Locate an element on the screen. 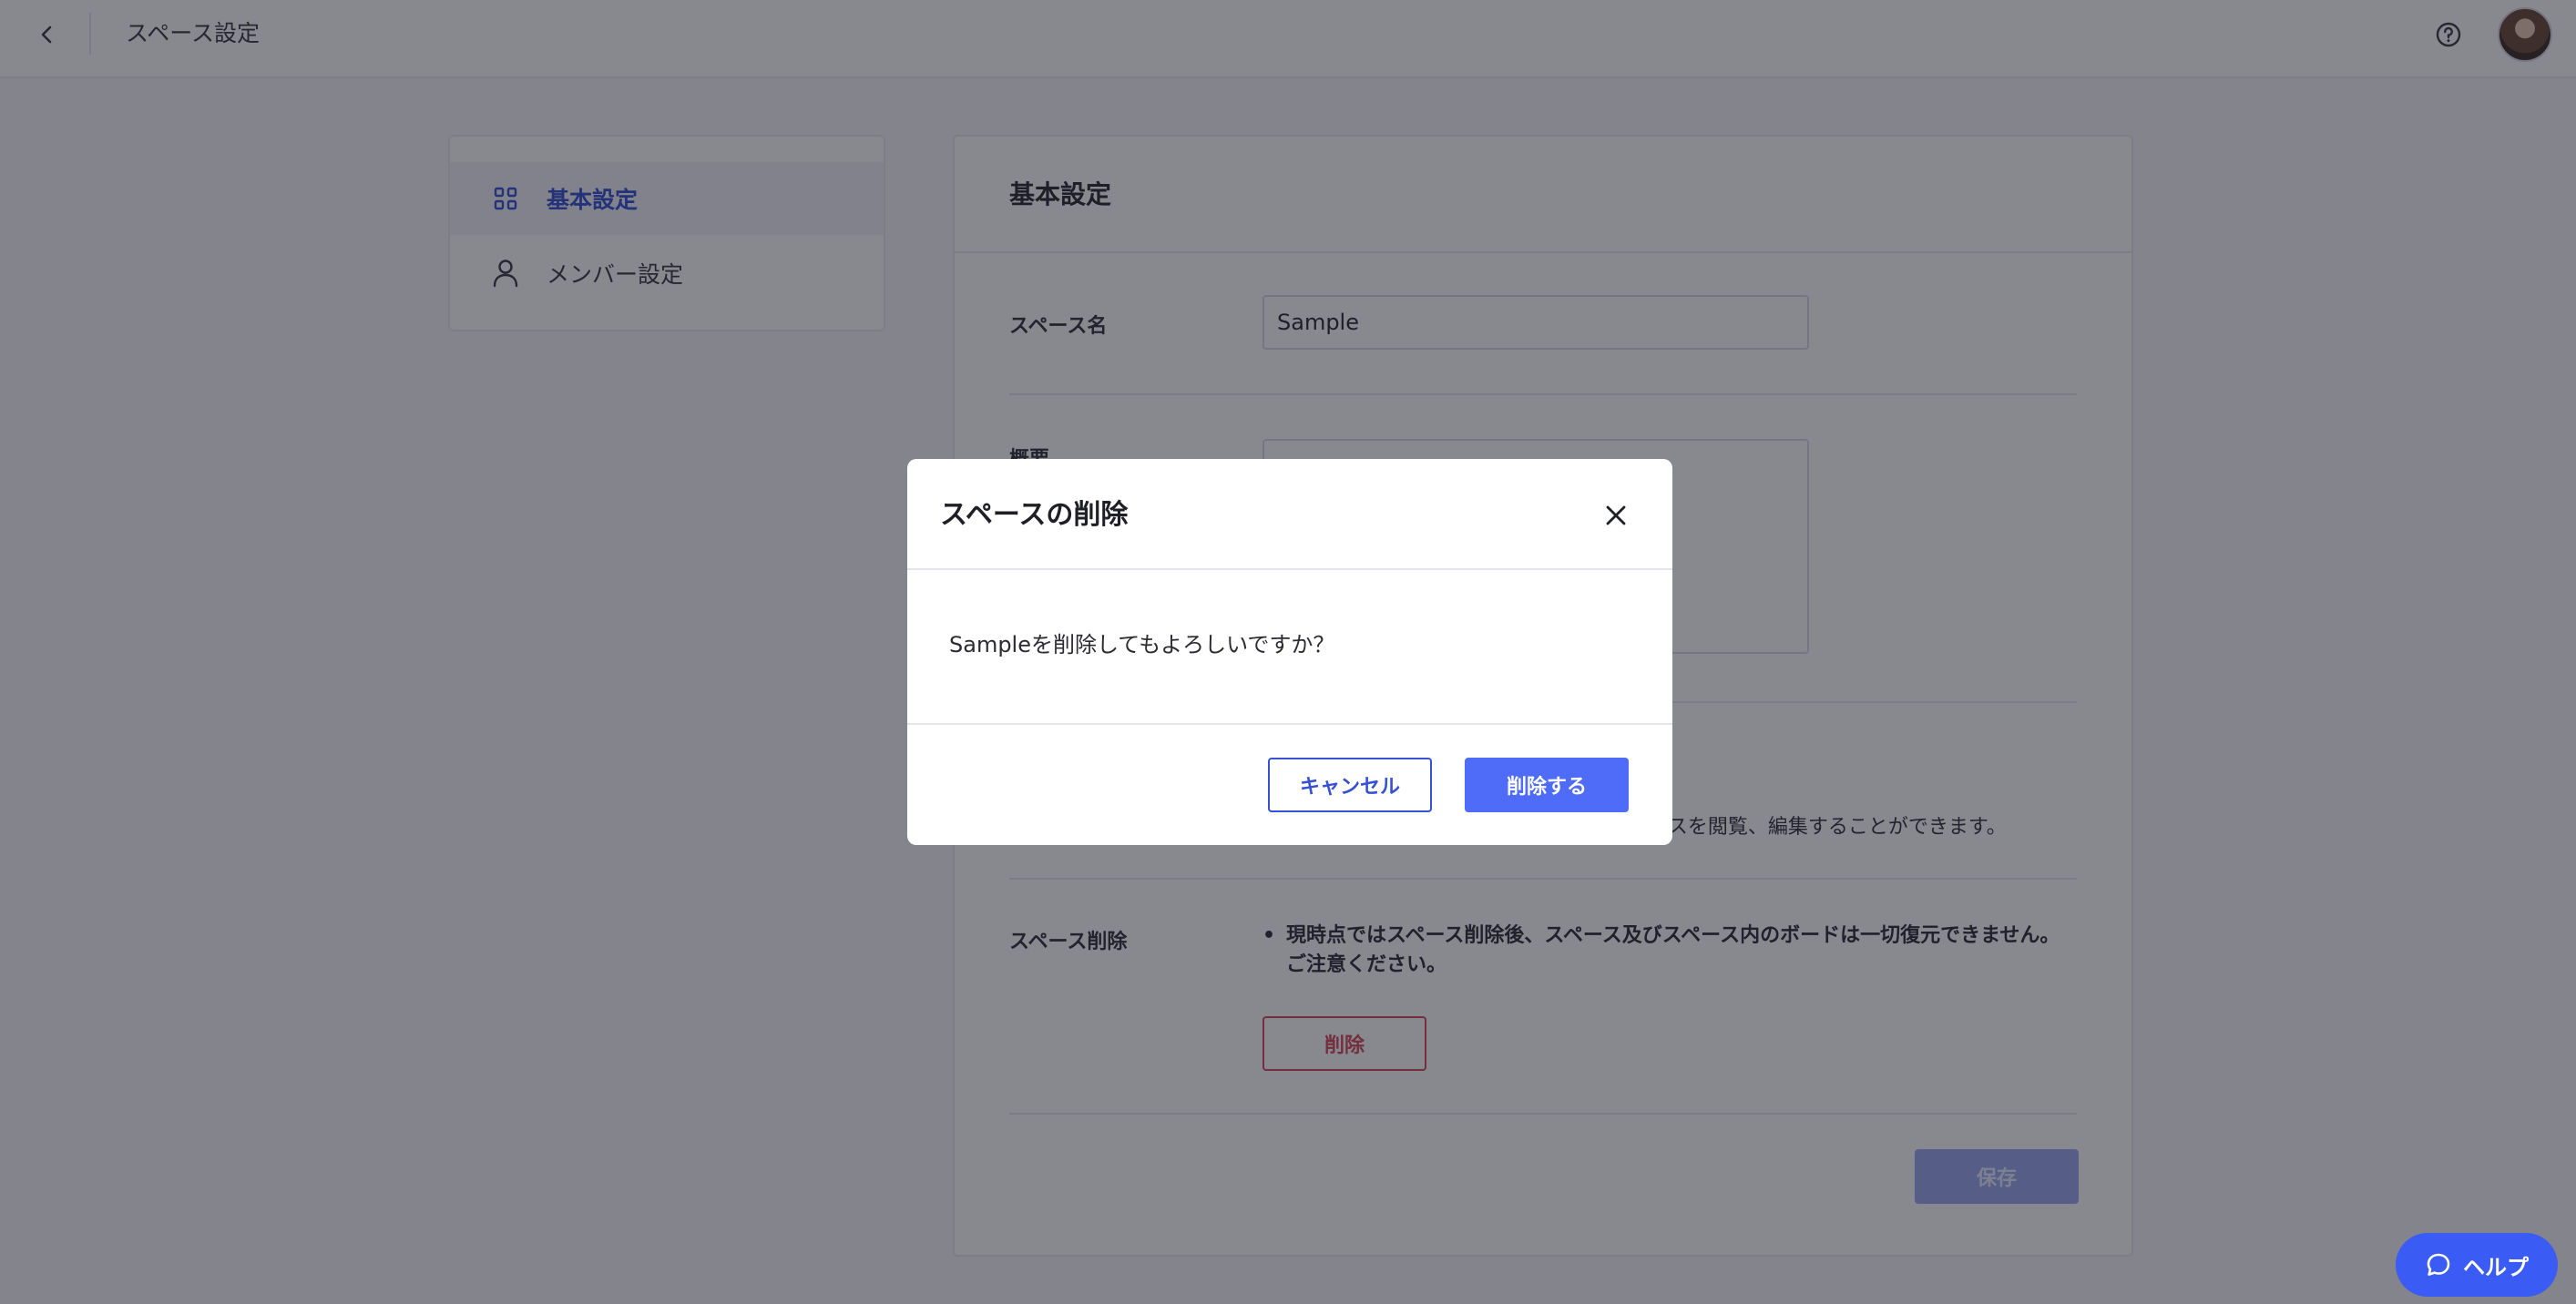 Image resolution: width=2576 pixels, height=1304 pixels. cancel-button: キャンセル is located at coordinates (1350, 785).